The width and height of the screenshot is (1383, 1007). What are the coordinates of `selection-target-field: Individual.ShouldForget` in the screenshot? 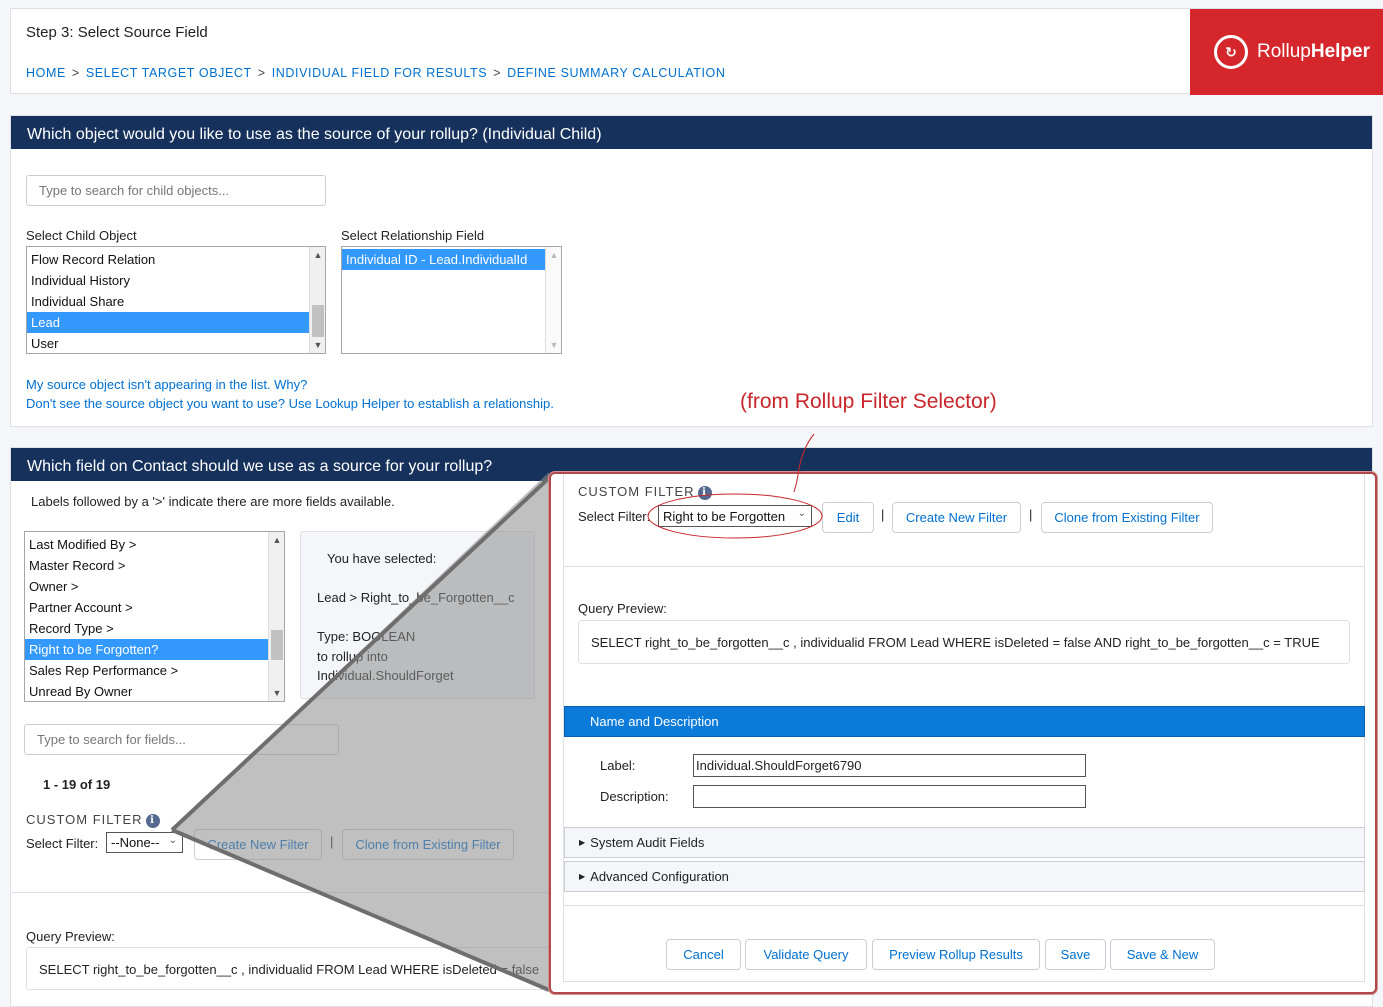 It's located at (385, 675).